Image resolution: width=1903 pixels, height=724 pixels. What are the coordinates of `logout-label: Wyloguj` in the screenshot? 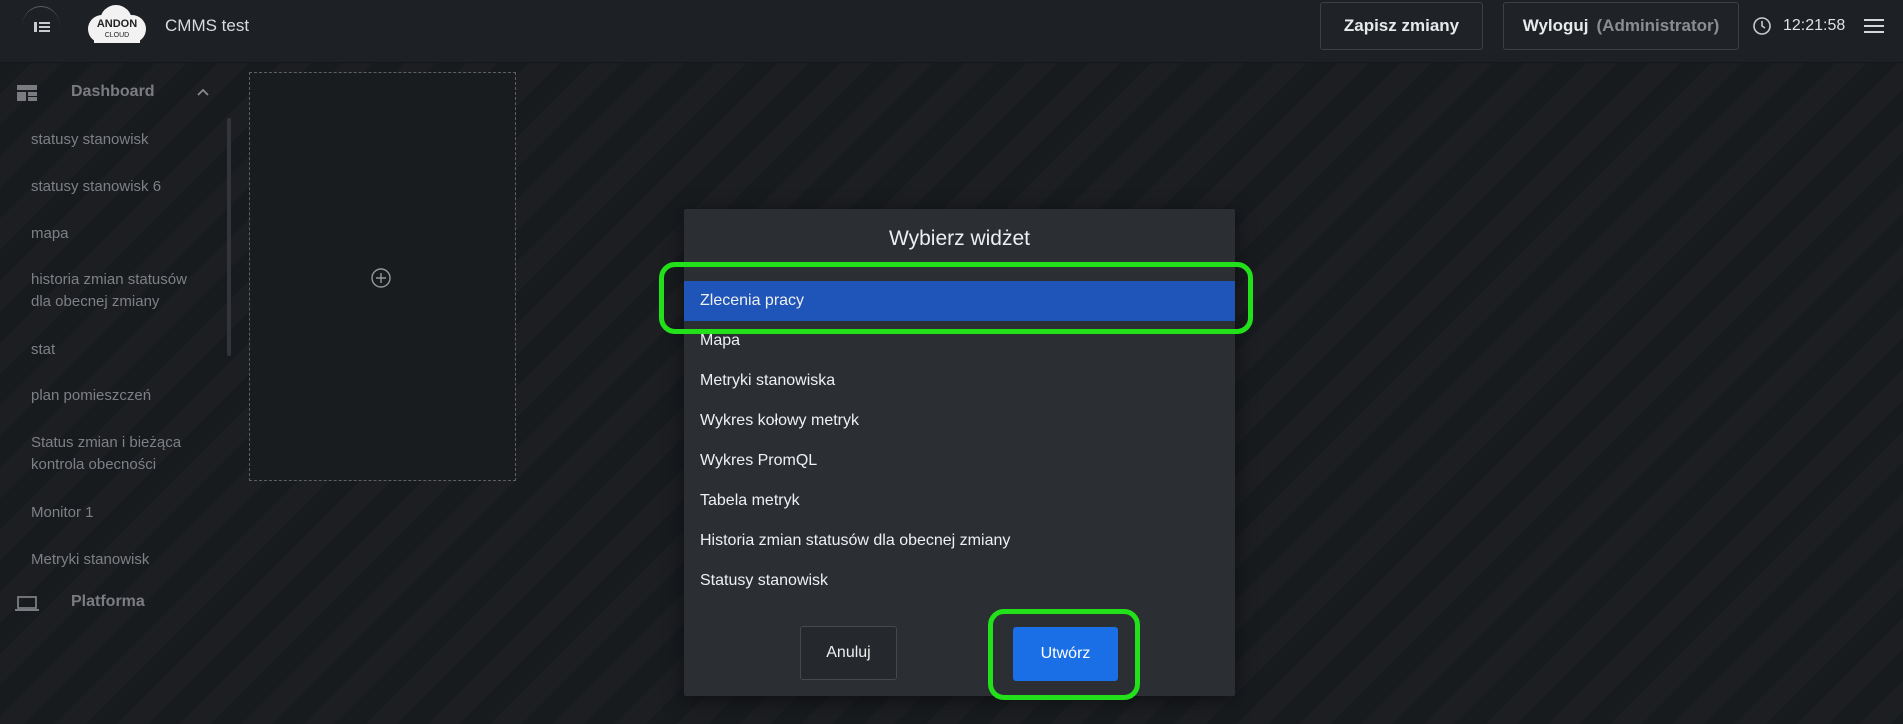 It's located at (1555, 25).